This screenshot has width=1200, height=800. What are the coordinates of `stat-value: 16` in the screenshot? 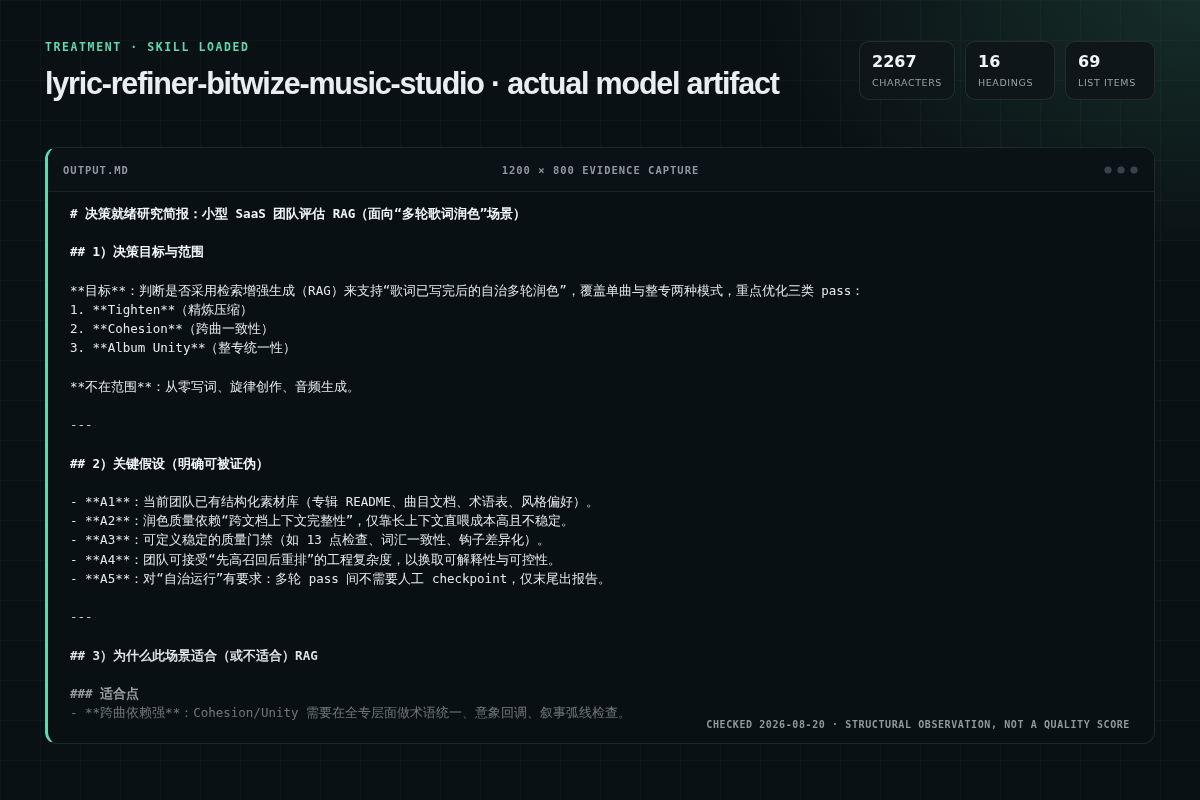 It's located at (990, 62).